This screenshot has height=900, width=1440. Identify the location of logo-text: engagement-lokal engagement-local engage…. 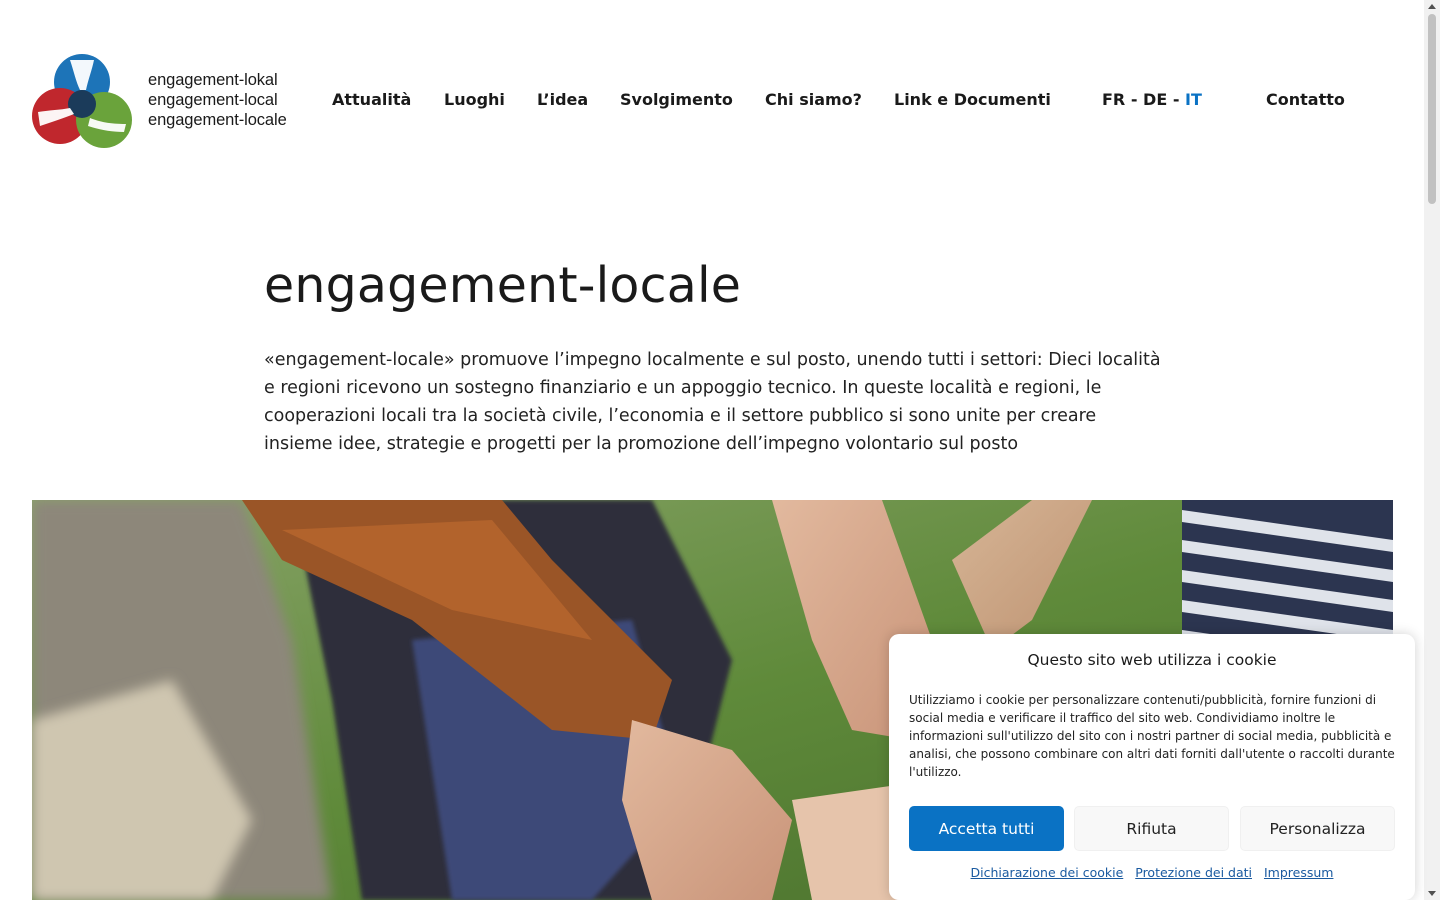
(217, 100).